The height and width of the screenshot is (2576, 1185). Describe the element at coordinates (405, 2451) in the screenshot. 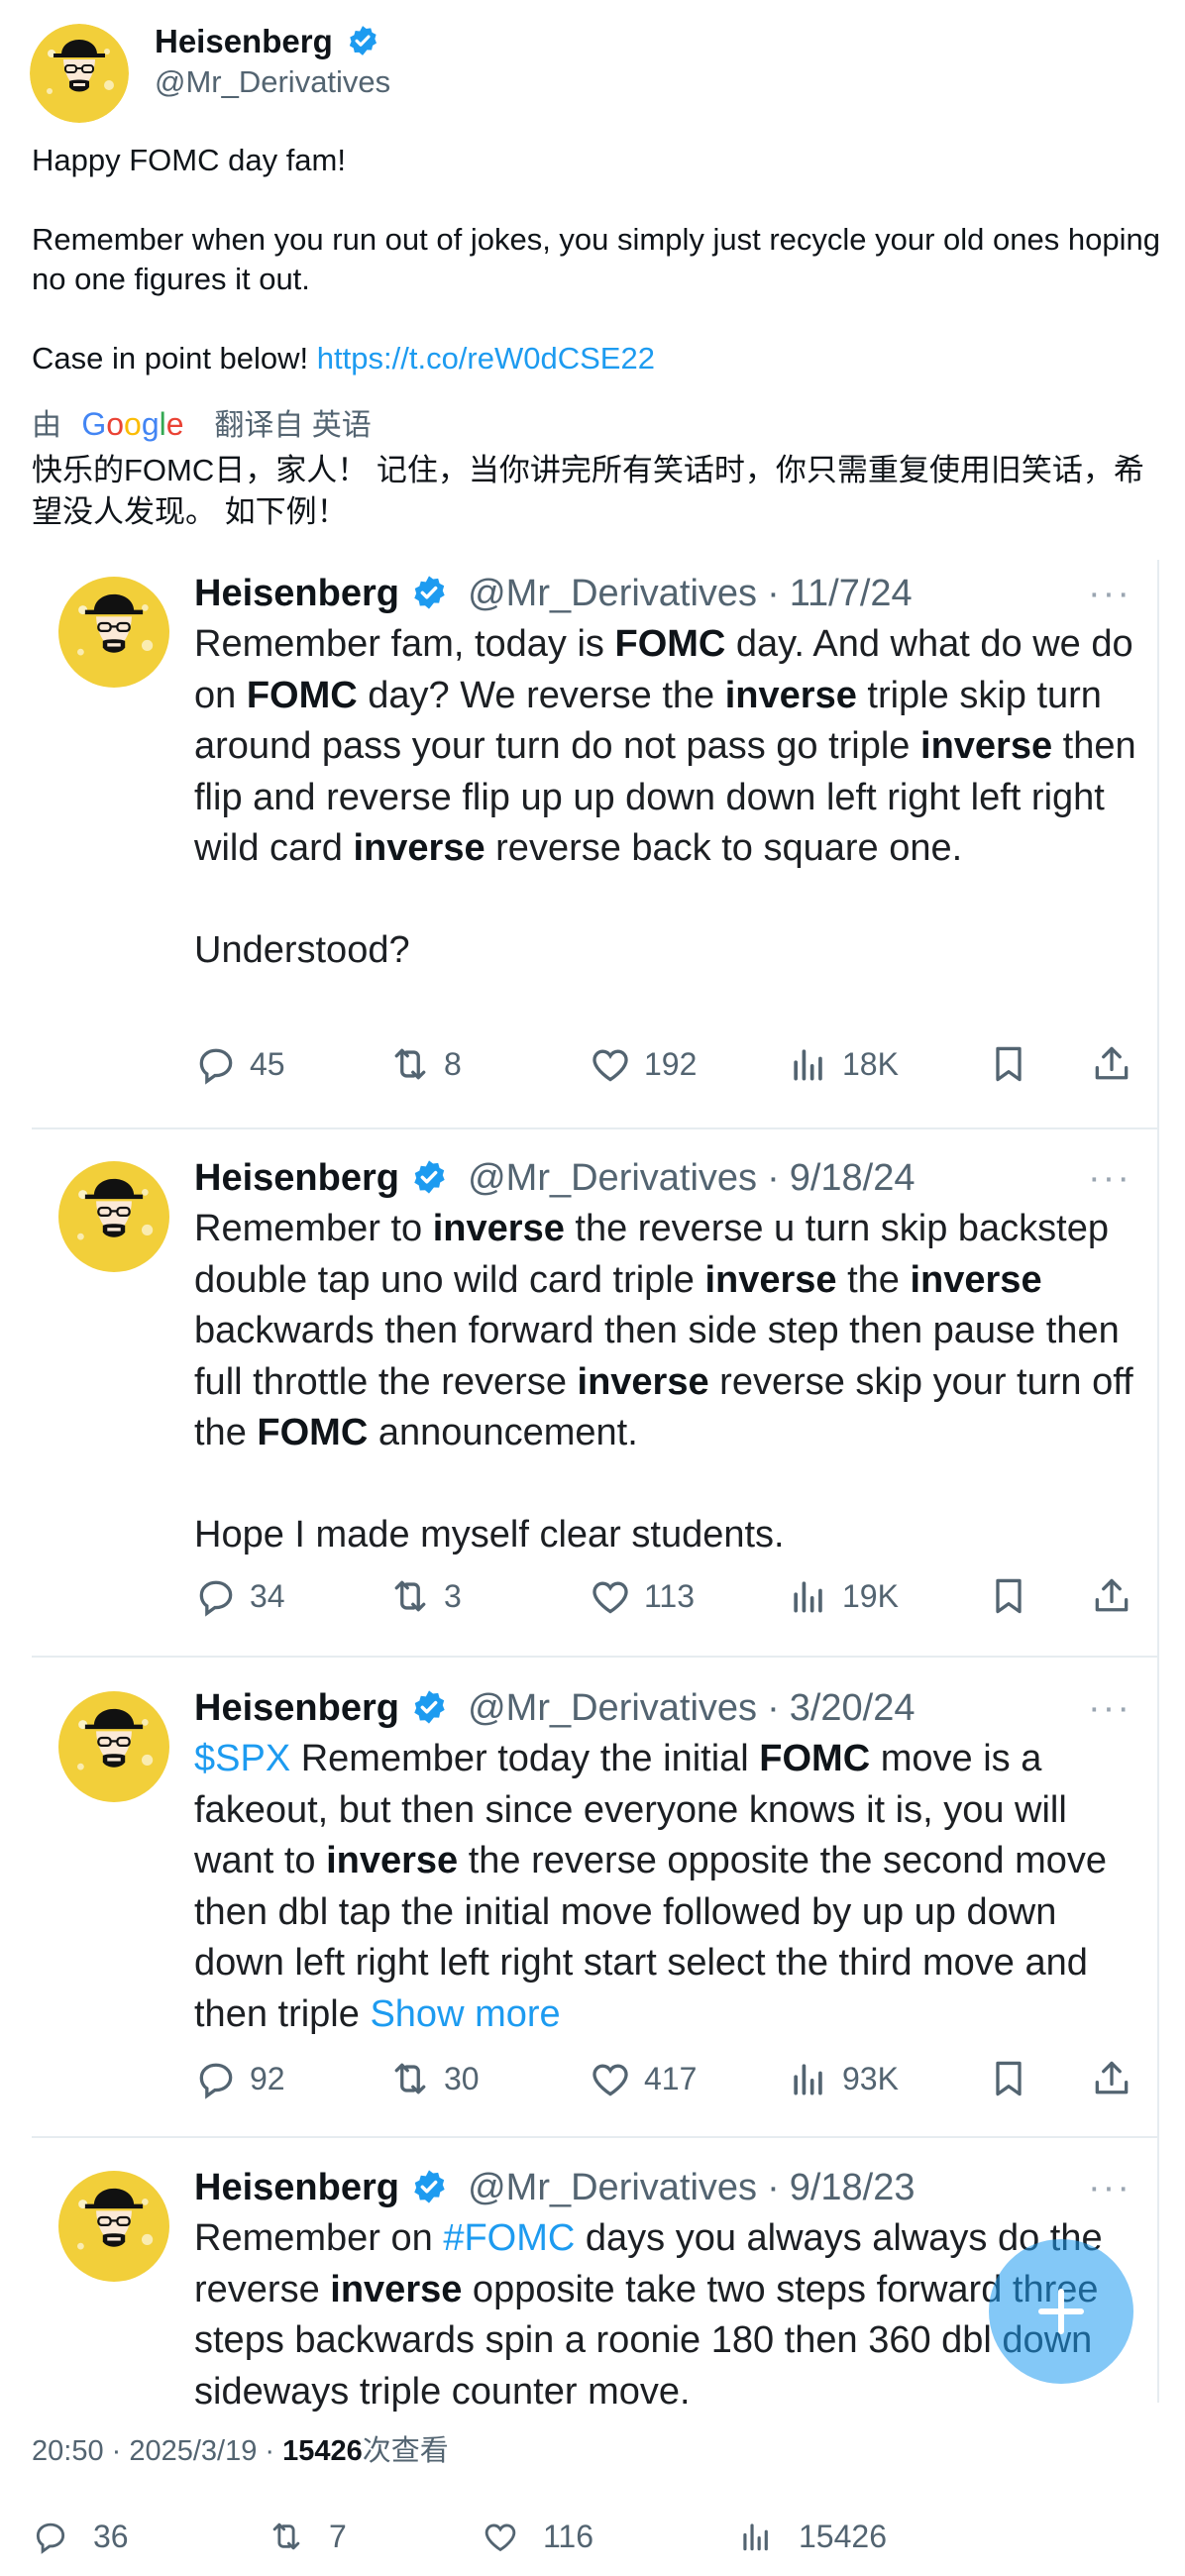

I see `tweet-view-label: 次查看` at that location.